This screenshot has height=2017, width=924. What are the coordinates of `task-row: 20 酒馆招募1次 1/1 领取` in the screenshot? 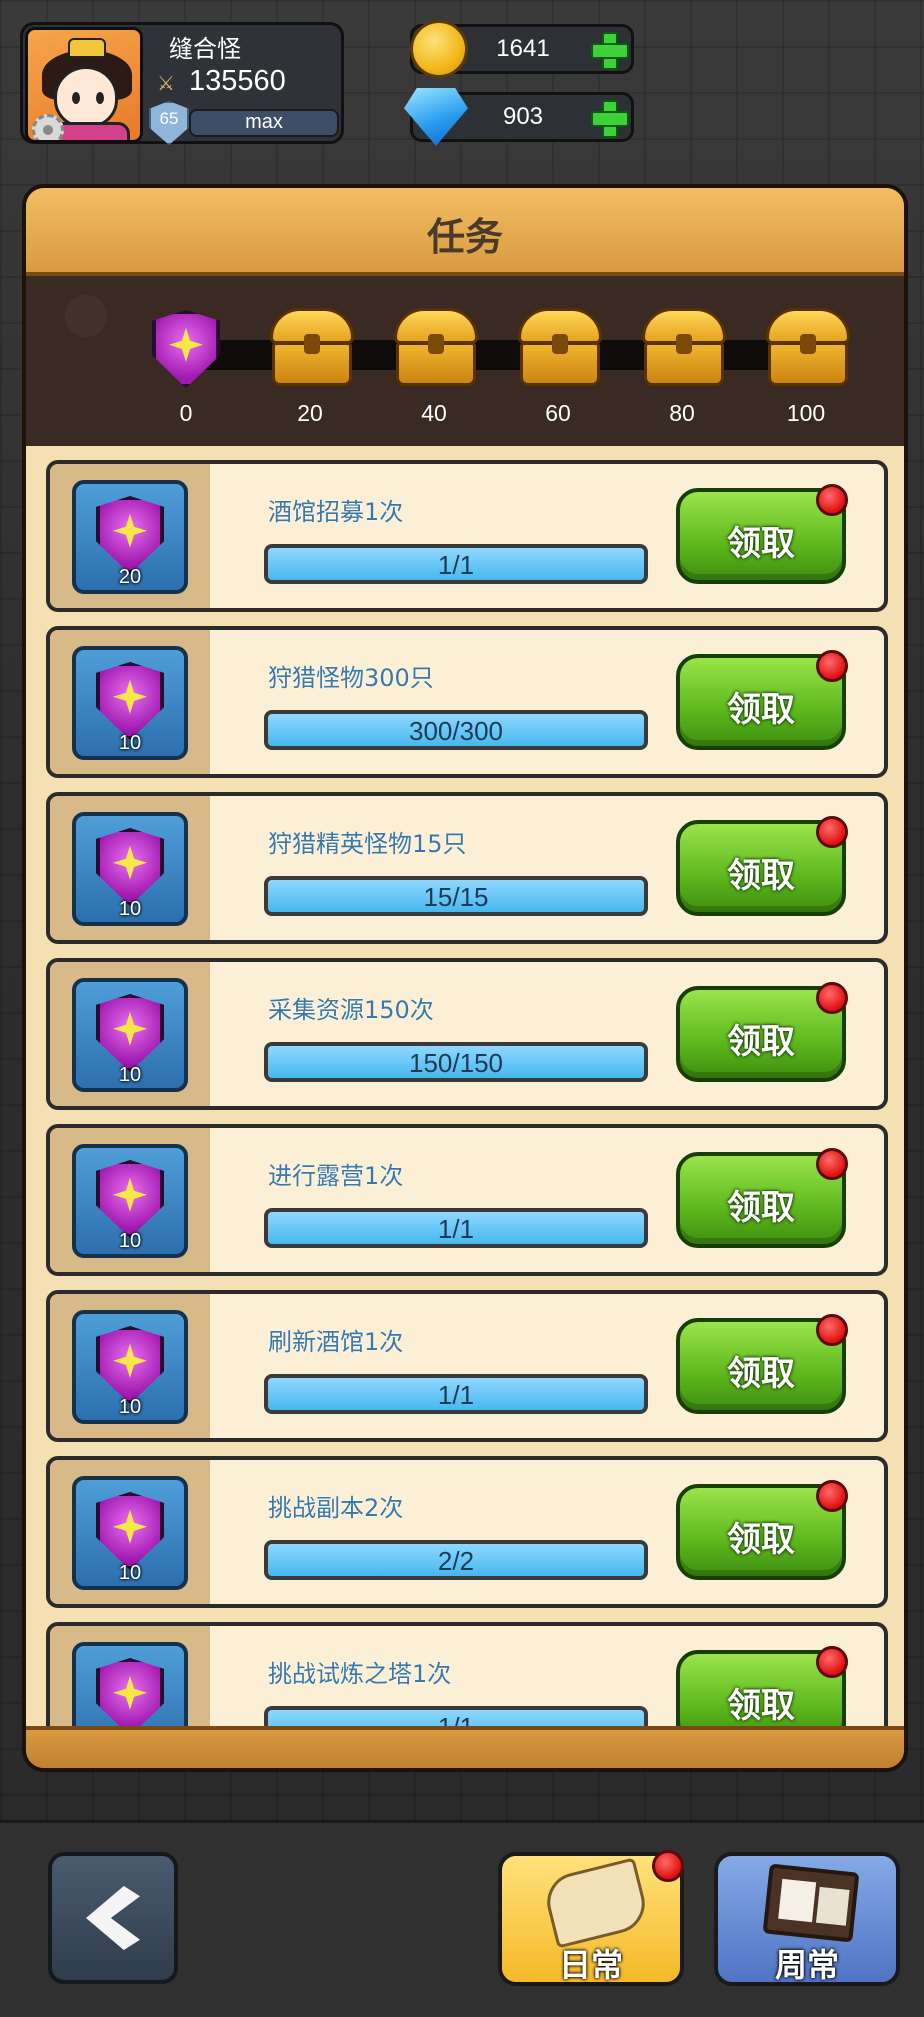 It's located at (467, 536).